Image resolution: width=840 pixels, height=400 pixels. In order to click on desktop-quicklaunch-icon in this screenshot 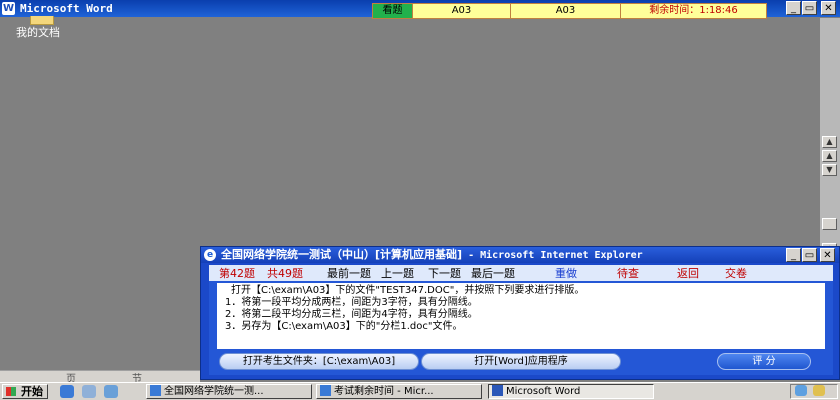, I will do `click(111, 391)`.